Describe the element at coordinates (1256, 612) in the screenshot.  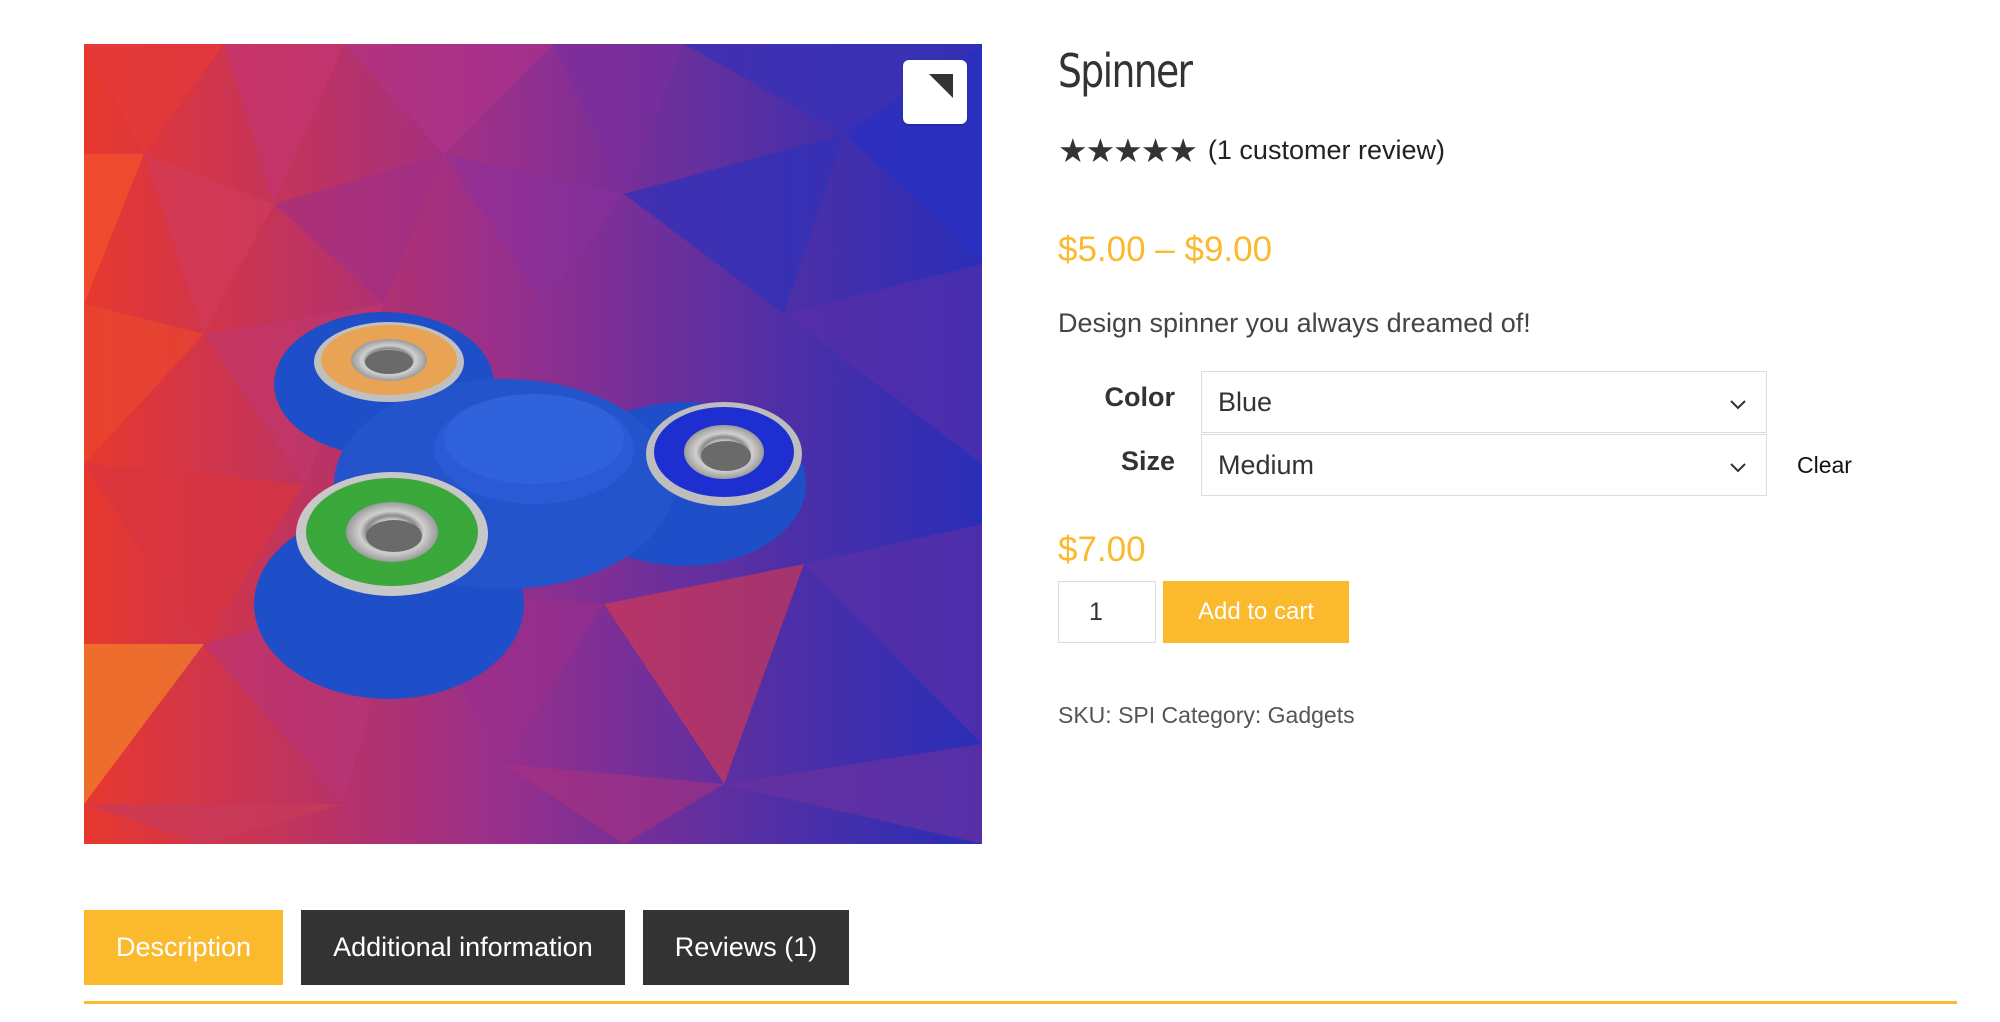
I see `add-to-cart-button: Add to cart` at that location.